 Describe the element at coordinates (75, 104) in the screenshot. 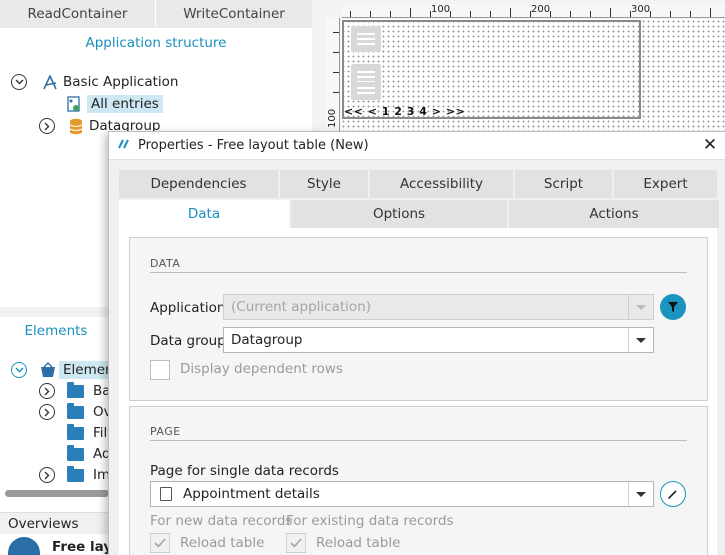

I see `entries-icon` at that location.